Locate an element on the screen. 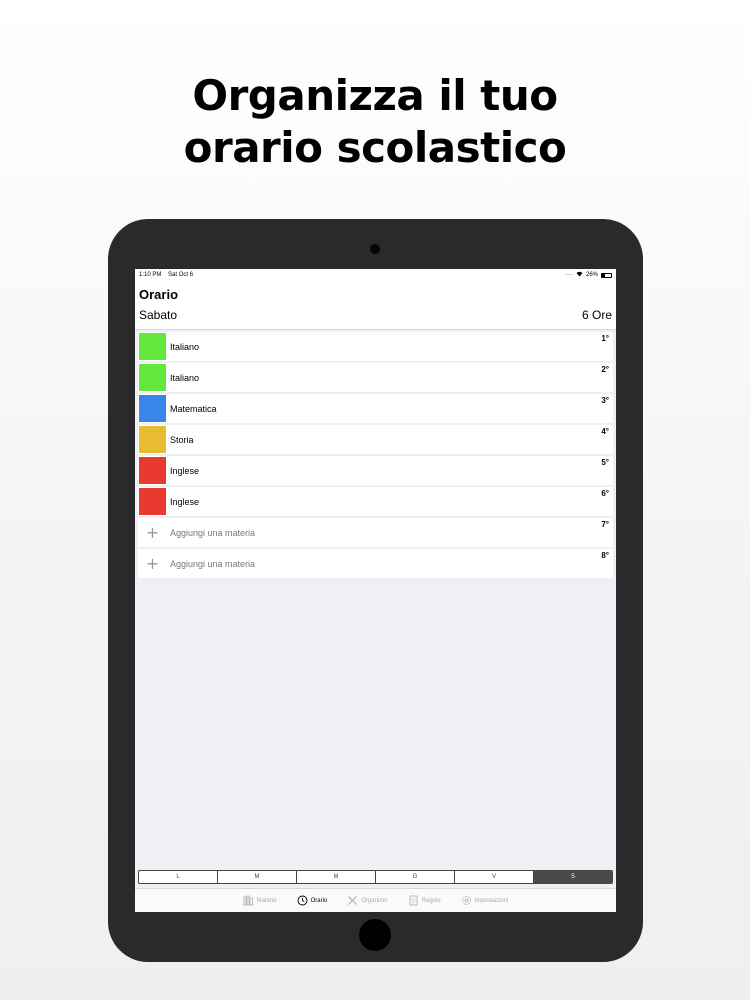 This screenshot has height=1000, width=750. add-subject-row: + Aggiungi una materia 7° is located at coordinates (375, 532).